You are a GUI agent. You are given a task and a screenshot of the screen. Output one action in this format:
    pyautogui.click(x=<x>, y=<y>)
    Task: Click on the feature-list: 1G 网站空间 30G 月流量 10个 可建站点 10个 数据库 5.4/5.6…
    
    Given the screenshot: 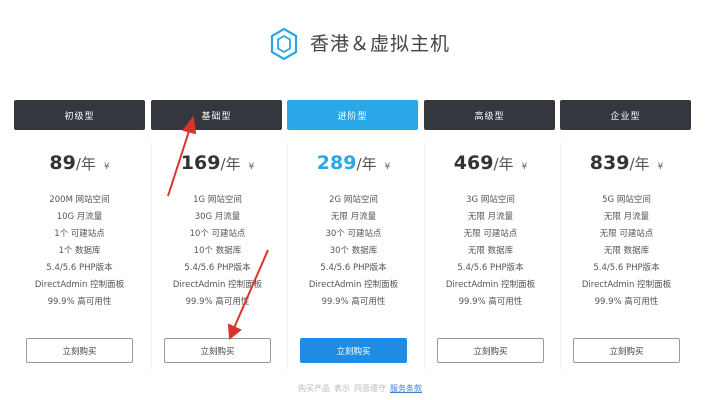 What is the action you would take?
    pyautogui.click(x=217, y=251)
    